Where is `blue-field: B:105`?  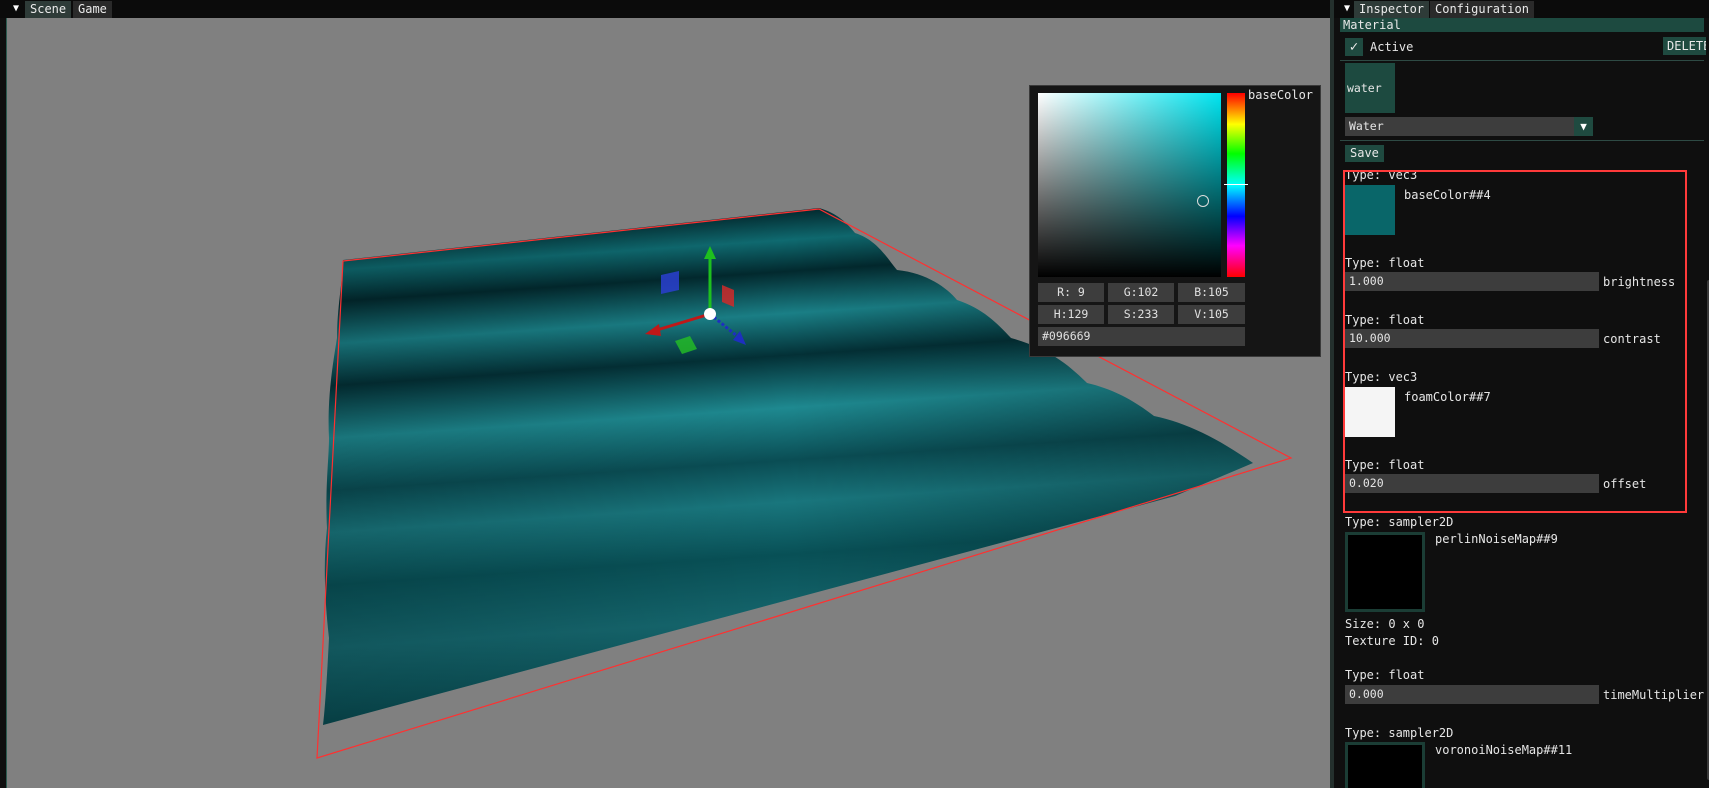 blue-field: B:105 is located at coordinates (1211, 292).